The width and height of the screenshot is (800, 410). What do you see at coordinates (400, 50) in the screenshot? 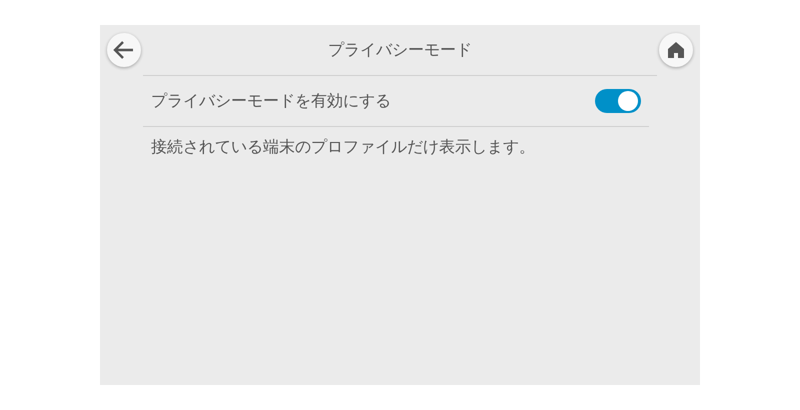
I see `screen-title: プライバシーモード` at bounding box center [400, 50].